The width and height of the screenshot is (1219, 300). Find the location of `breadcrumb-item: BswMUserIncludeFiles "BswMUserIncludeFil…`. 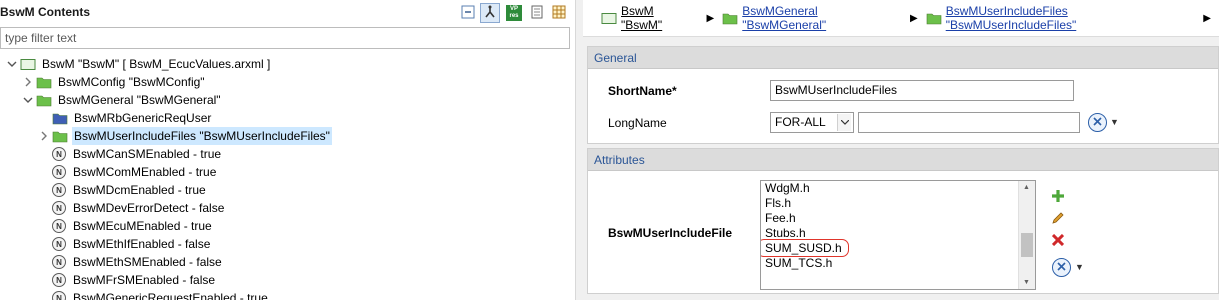

breadcrumb-item: BswMUserIncludeFiles "BswMUserIncludeFil… is located at coordinates (1059, 18).